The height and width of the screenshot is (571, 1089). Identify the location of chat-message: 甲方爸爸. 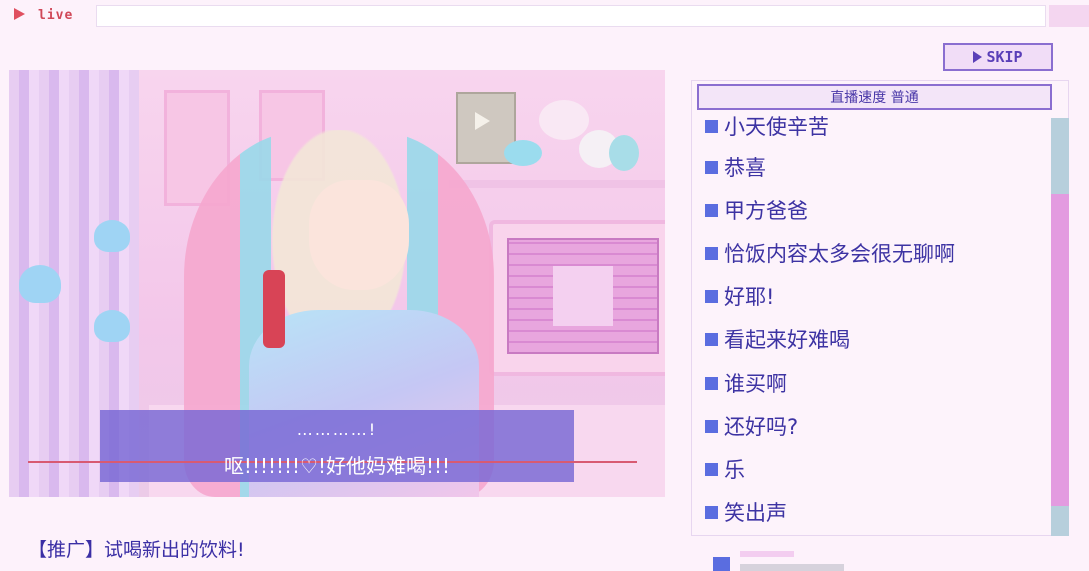
(756, 210).